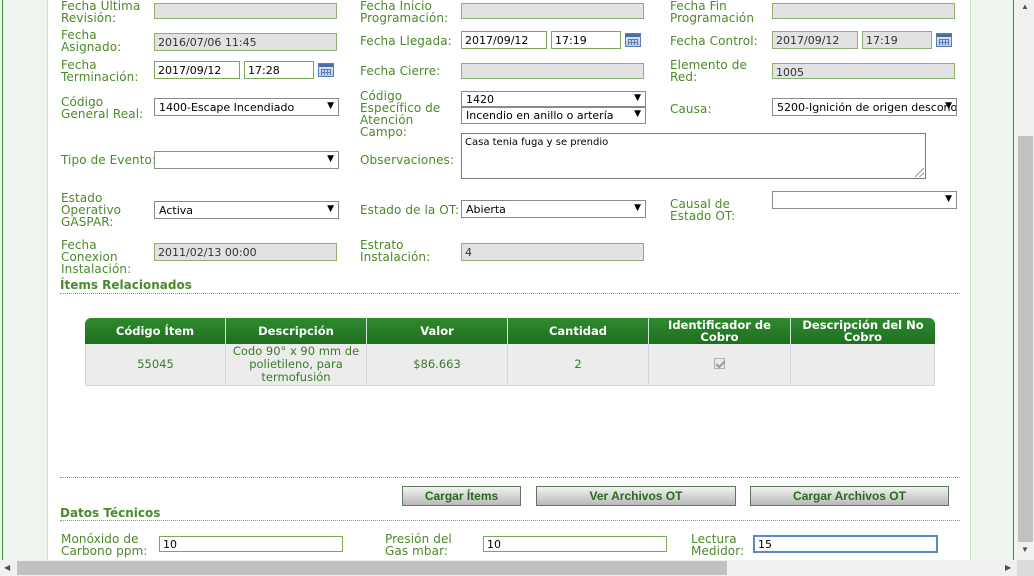  What do you see at coordinates (897, 40) in the screenshot?
I see `fecha-control-time-field: 17:19` at bounding box center [897, 40].